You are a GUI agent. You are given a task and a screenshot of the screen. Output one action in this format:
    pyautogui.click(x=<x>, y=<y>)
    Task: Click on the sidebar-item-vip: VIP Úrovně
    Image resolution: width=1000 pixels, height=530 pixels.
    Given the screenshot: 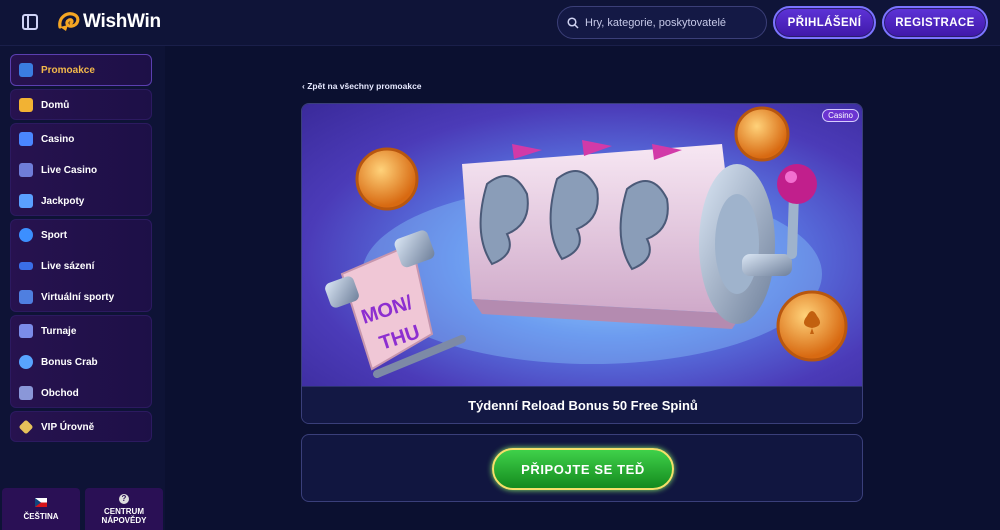 What is the action you would take?
    pyautogui.click(x=82, y=427)
    